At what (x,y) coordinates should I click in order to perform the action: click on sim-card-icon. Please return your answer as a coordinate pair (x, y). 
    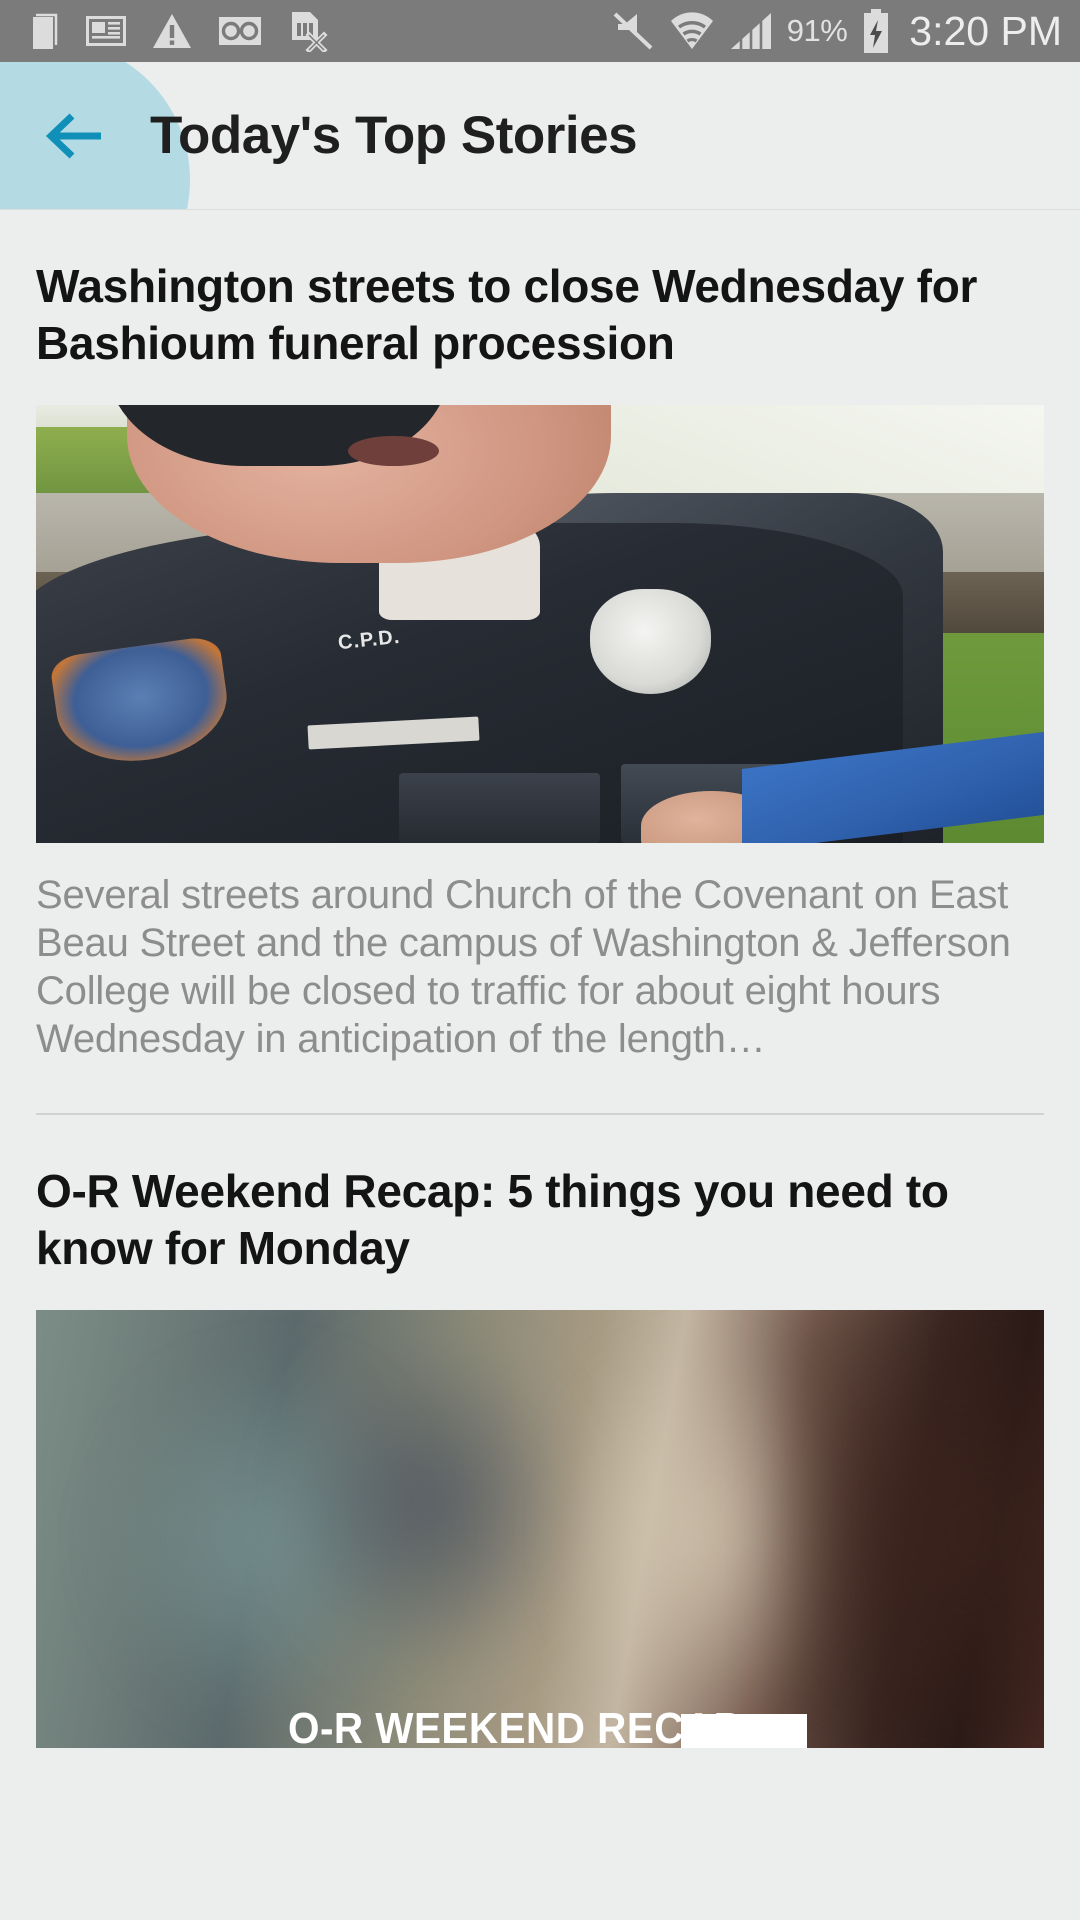
    Looking at the image, I should click on (45, 31).